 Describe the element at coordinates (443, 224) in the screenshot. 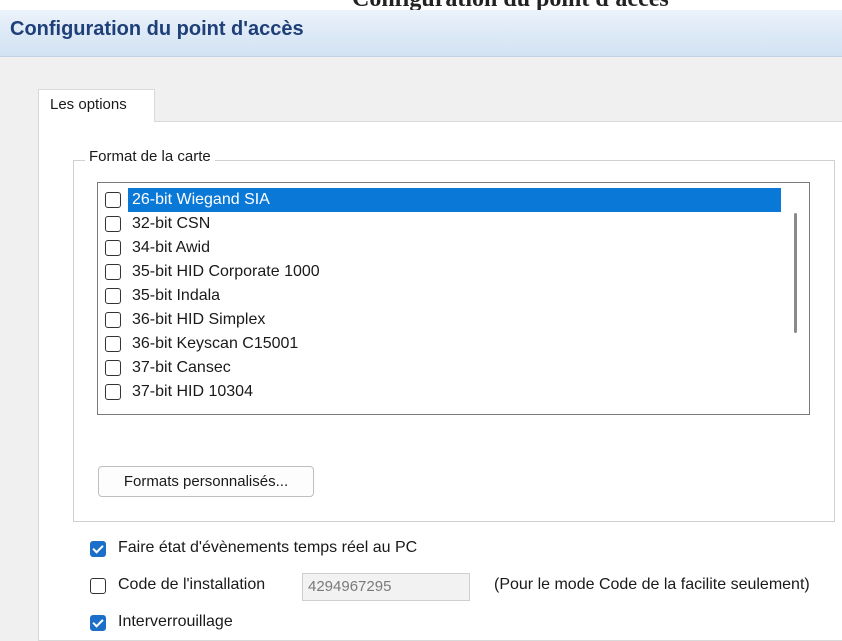

I see `card-format-item: 32-bit CSN` at that location.